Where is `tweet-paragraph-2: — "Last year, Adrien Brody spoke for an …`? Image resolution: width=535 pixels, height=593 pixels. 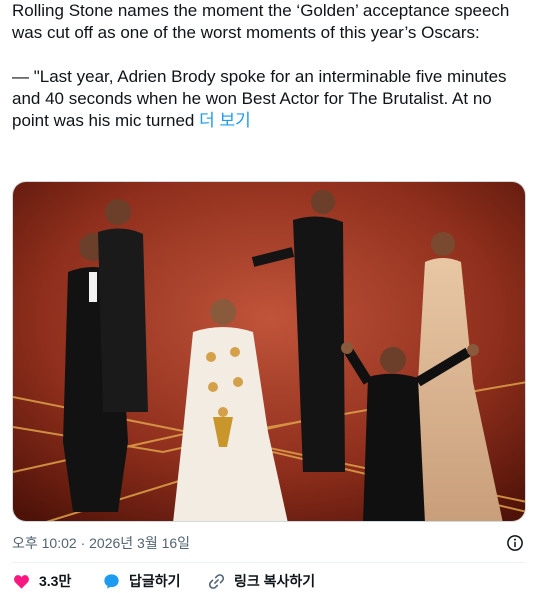
tweet-paragraph-2: — "Last year, Adrien Brody spoke for an … is located at coordinates (269, 99).